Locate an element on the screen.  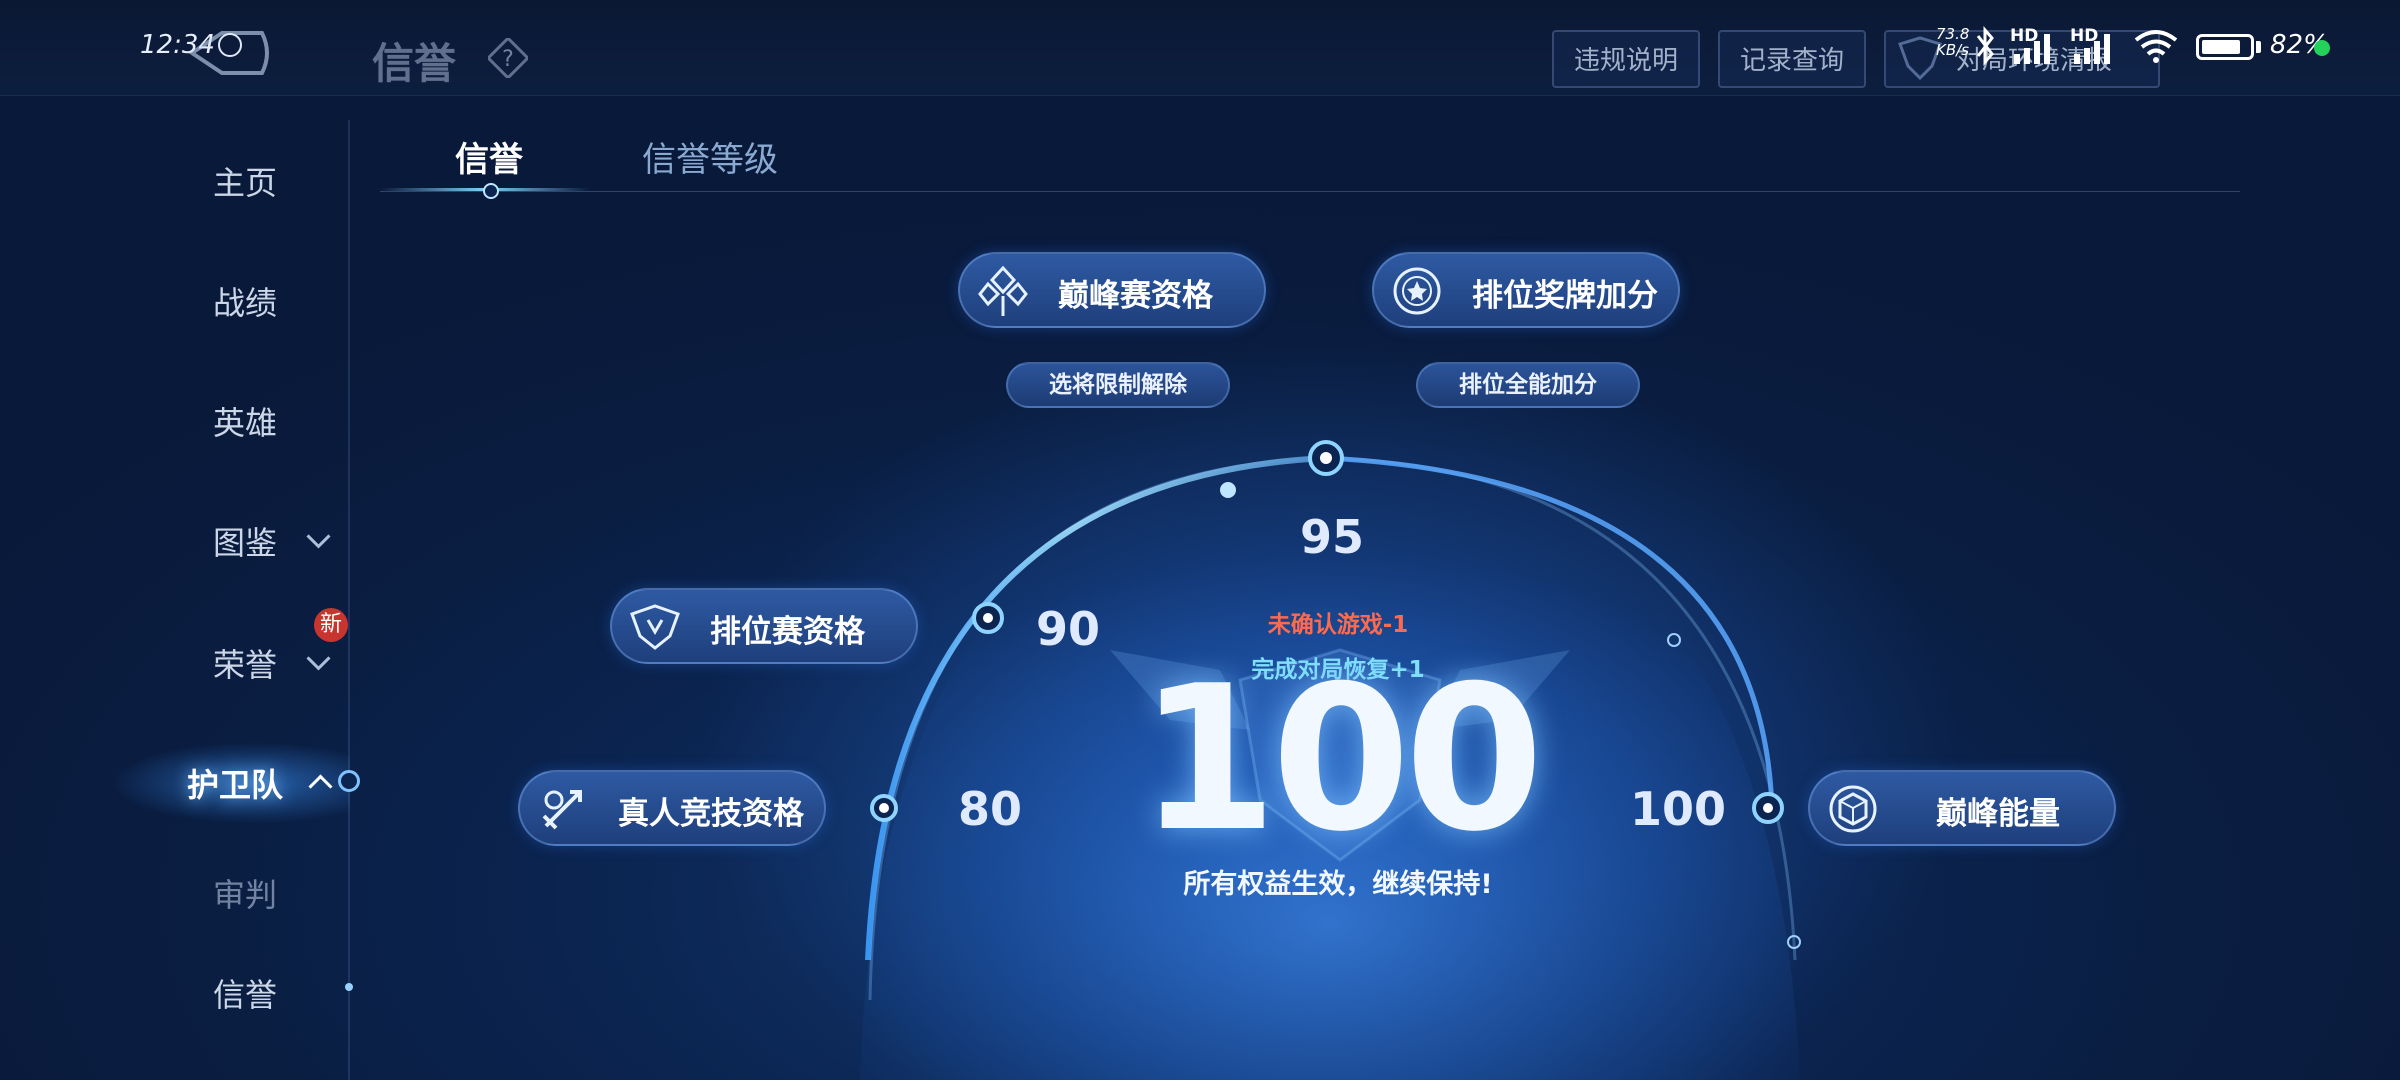
peak-match-label: 巅峰赛资格 is located at coordinates (1135, 296).